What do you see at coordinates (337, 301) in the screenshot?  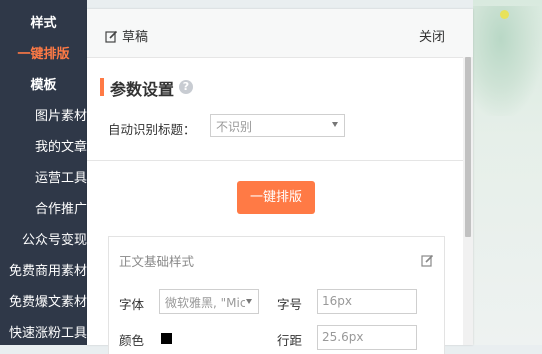 I see `font-size-value: 16px` at bounding box center [337, 301].